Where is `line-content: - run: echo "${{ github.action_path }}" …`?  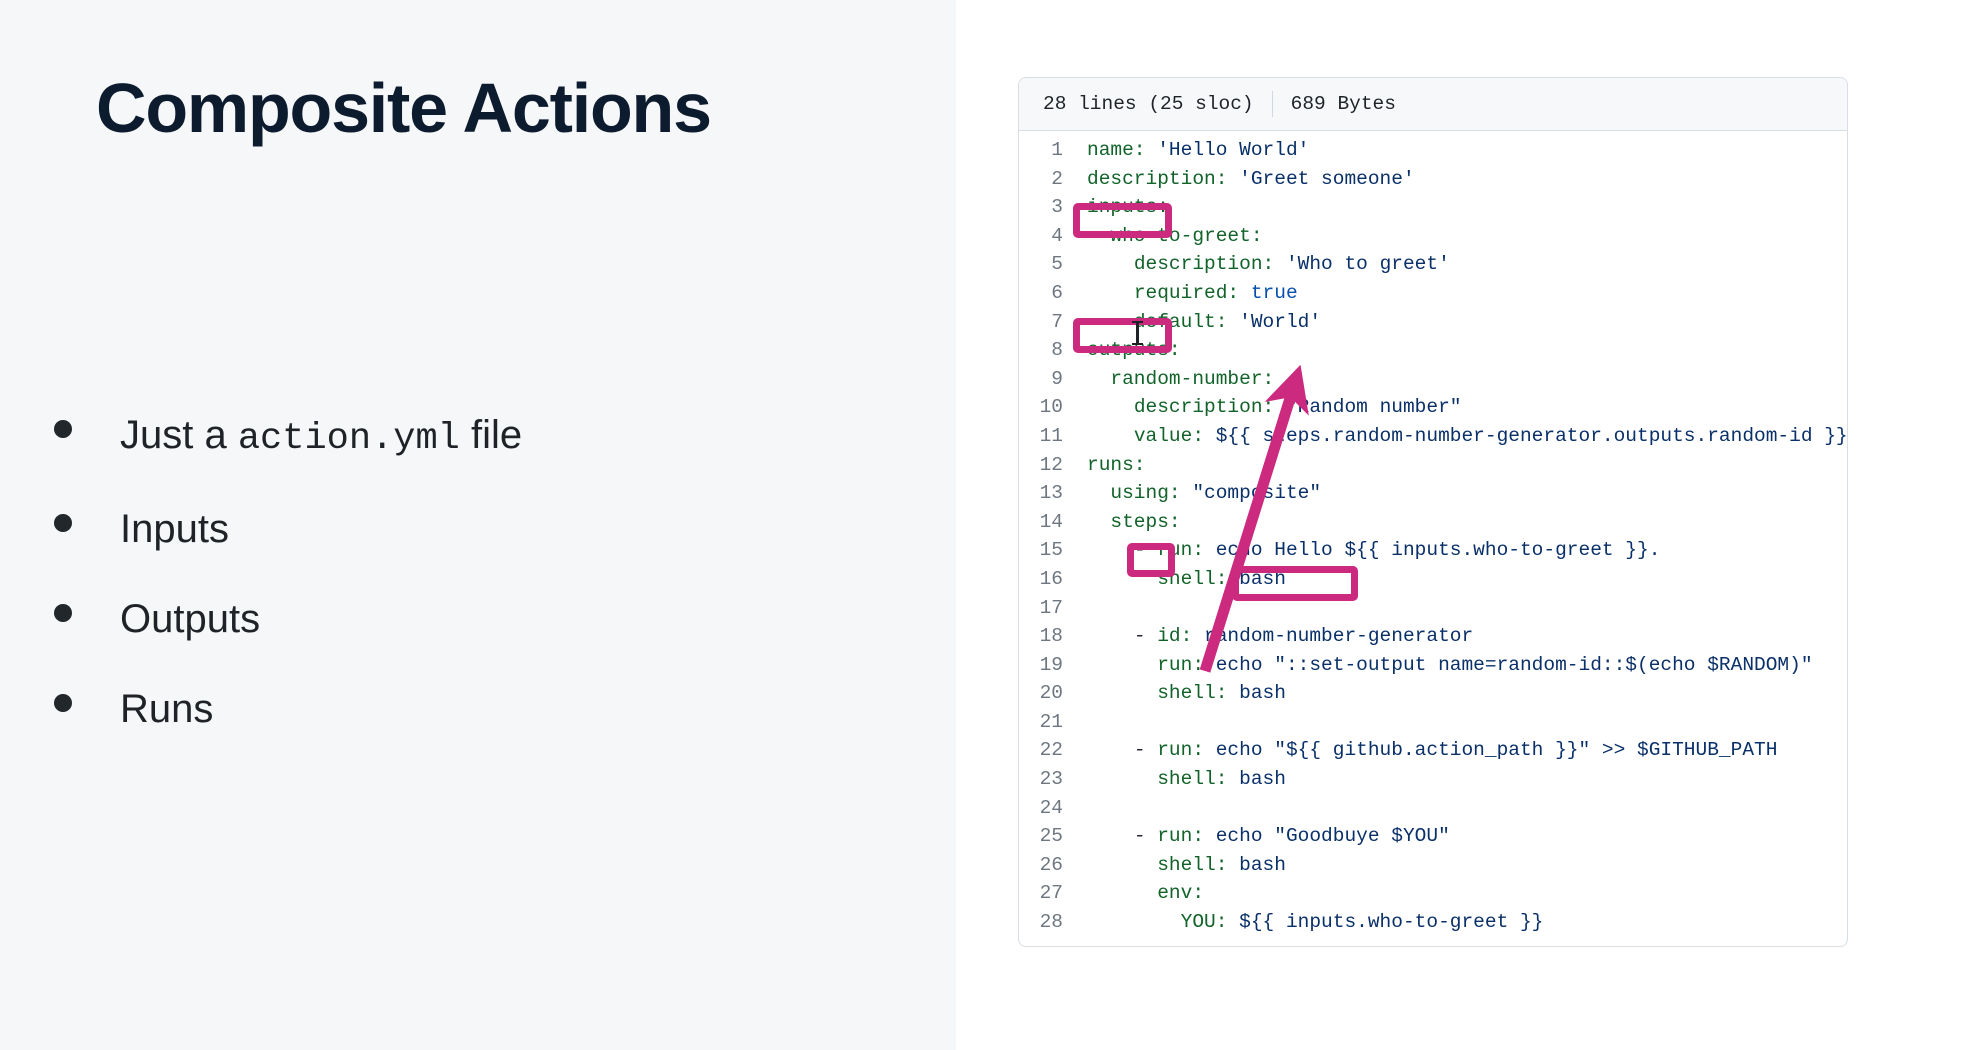 line-content: - run: echo "${{ github.action_path }}" … is located at coordinates (1455, 750).